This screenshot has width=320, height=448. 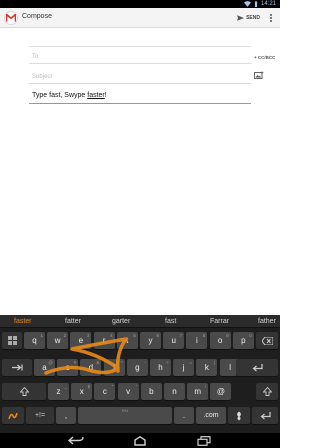 What do you see at coordinates (105, 391) in the screenshot?
I see `key-c: c "` at bounding box center [105, 391].